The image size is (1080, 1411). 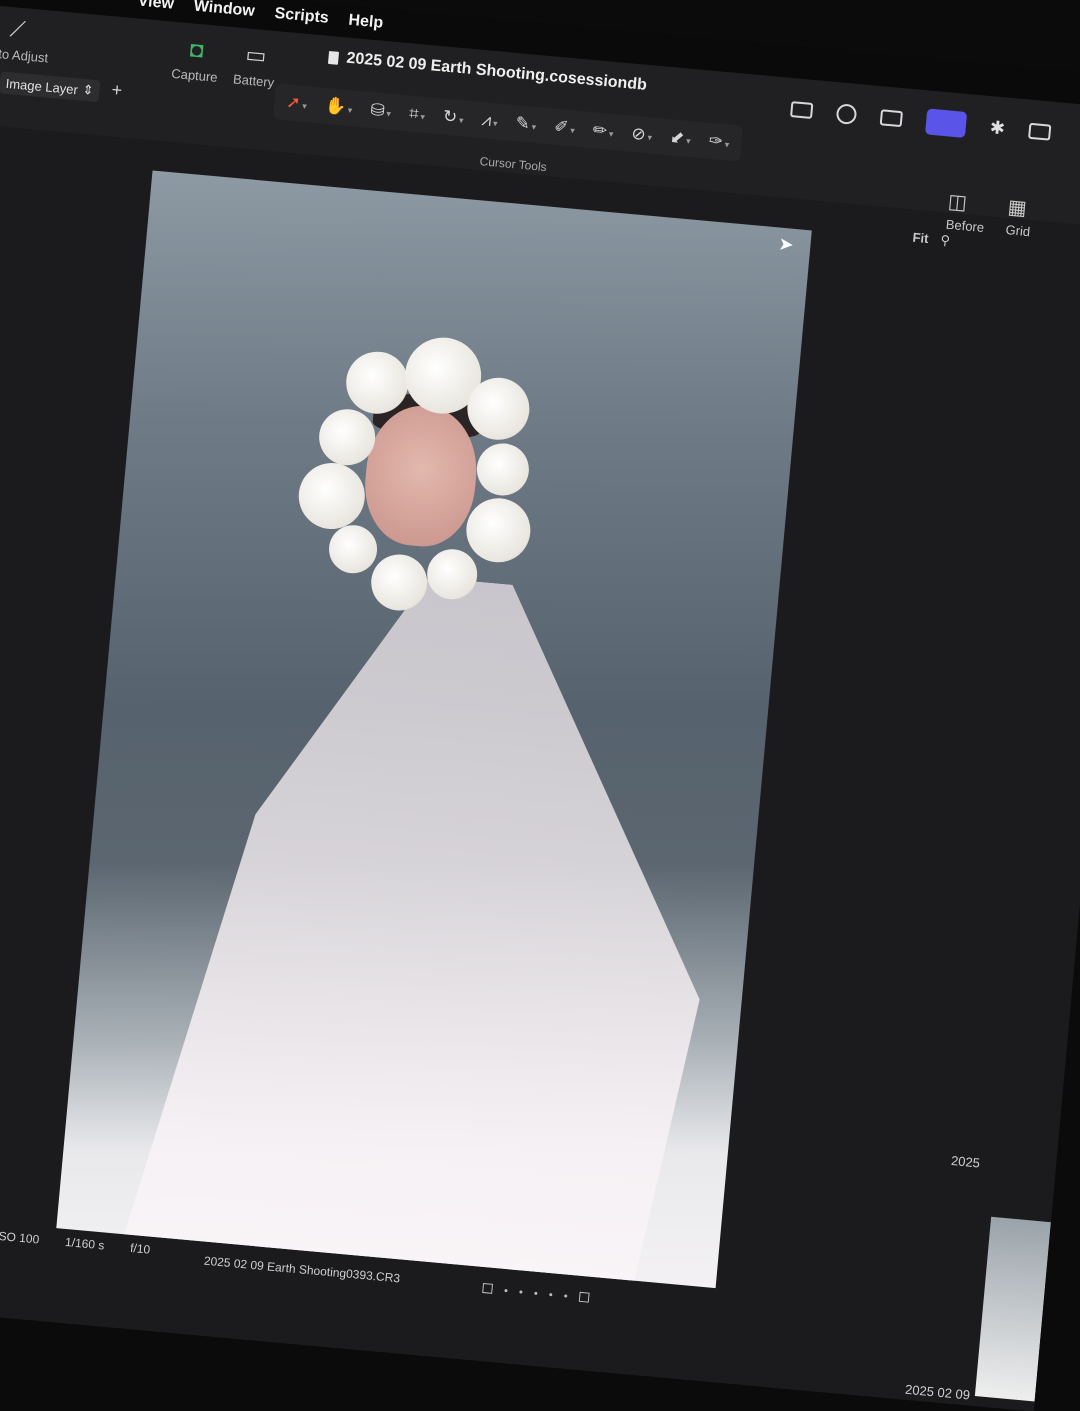 I want to click on keystone-icon: ⩘▾, so click(x=490, y=120).